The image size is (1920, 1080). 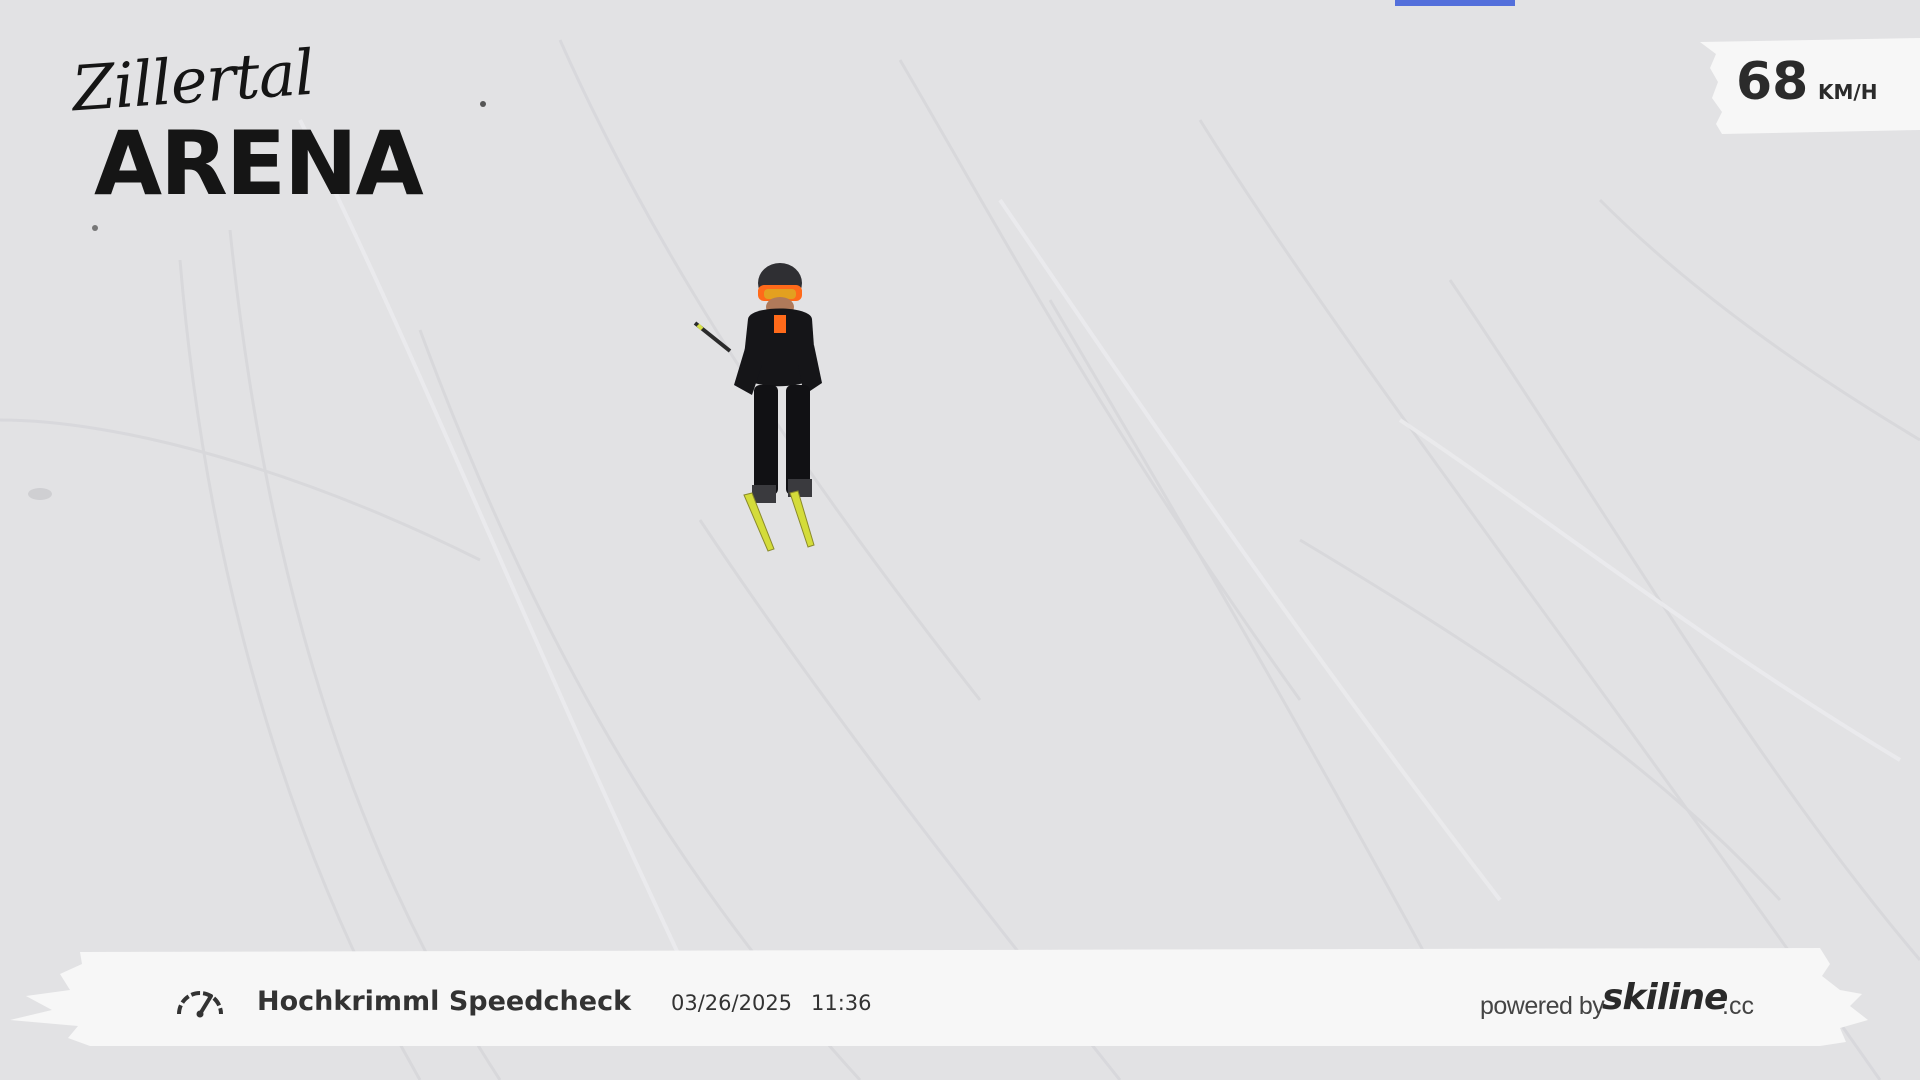 What do you see at coordinates (757, 407) in the screenshot?
I see `skier` at bounding box center [757, 407].